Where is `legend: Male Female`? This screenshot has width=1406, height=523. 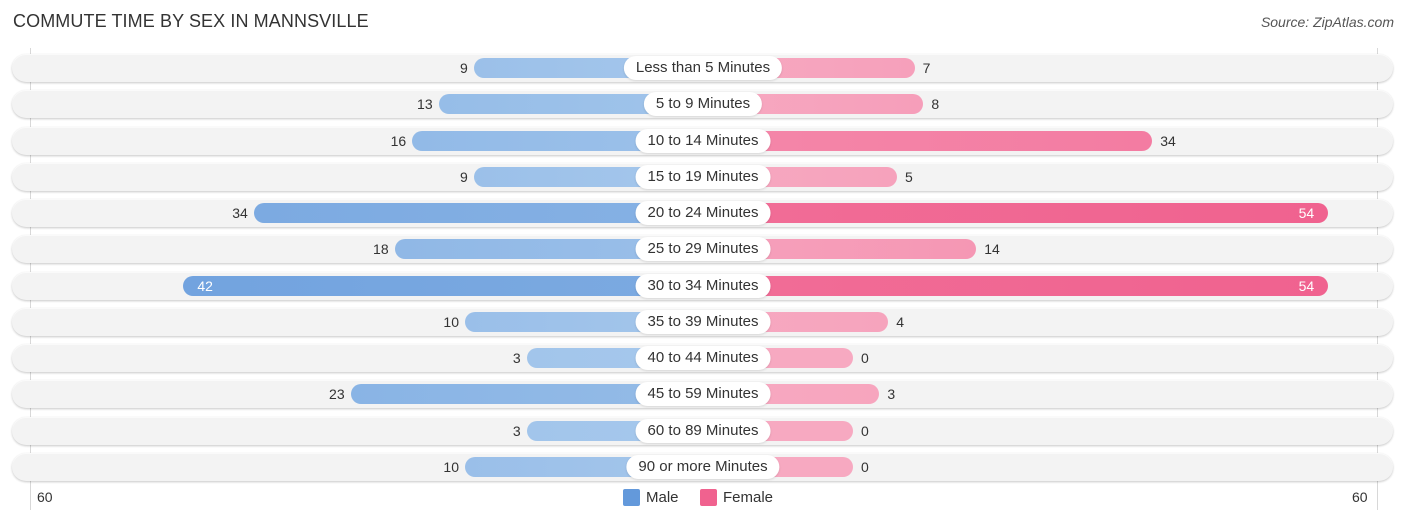 legend: Male Female is located at coordinates (703, 498).